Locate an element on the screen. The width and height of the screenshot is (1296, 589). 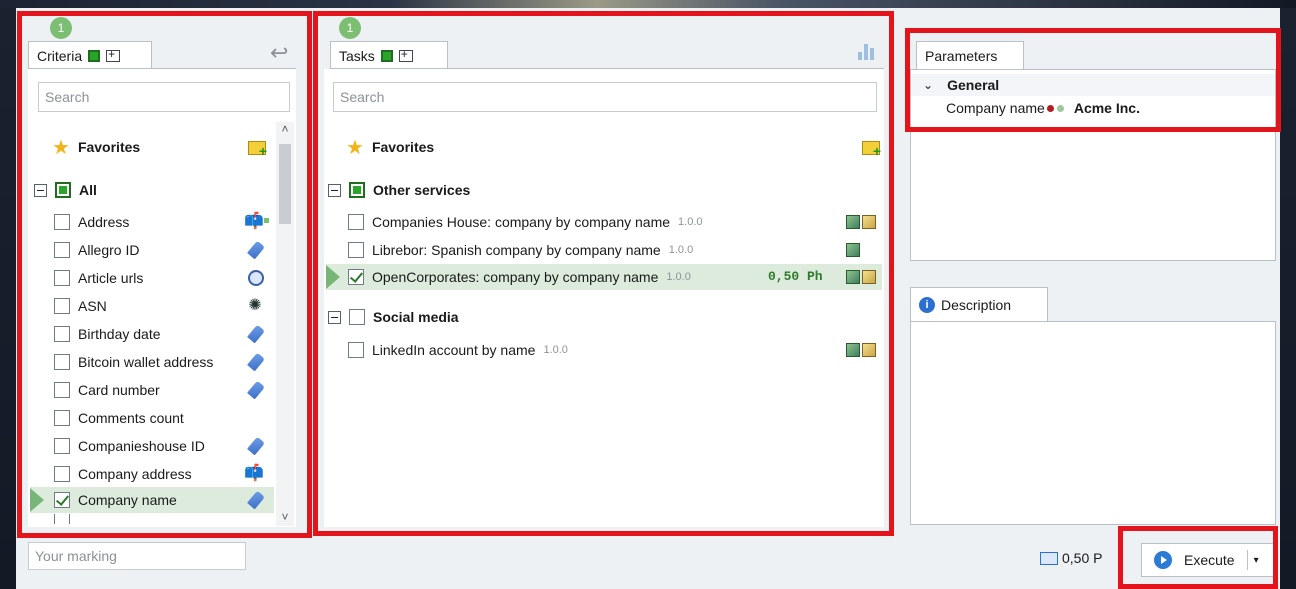
parameter-row: Company name Acme Inc. is located at coordinates (1043, 108).